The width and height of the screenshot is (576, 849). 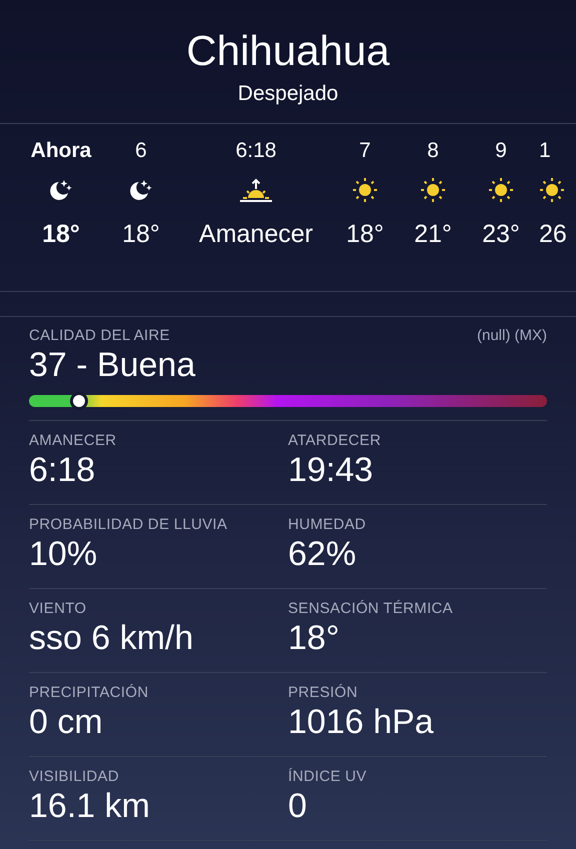 I want to click on detail-label: PRECIPITACIÓN, so click(x=89, y=692).